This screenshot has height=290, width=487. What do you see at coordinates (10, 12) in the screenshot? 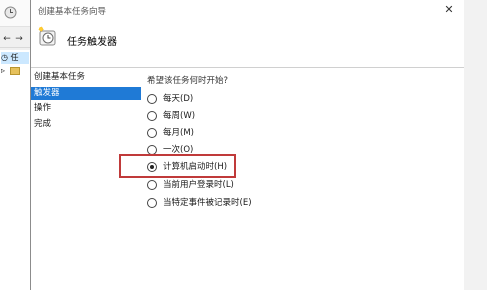
I see `task-scheduler-app-icon` at bounding box center [10, 12].